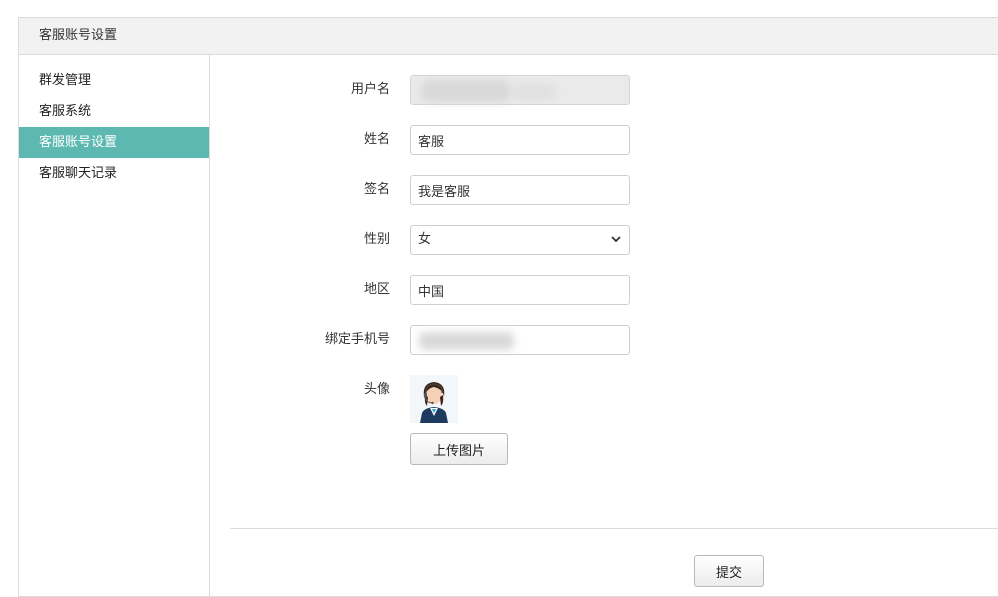 The height and width of the screenshot is (597, 998). I want to click on sidebar-item-chat-history: 客服聊天记录, so click(114, 173).